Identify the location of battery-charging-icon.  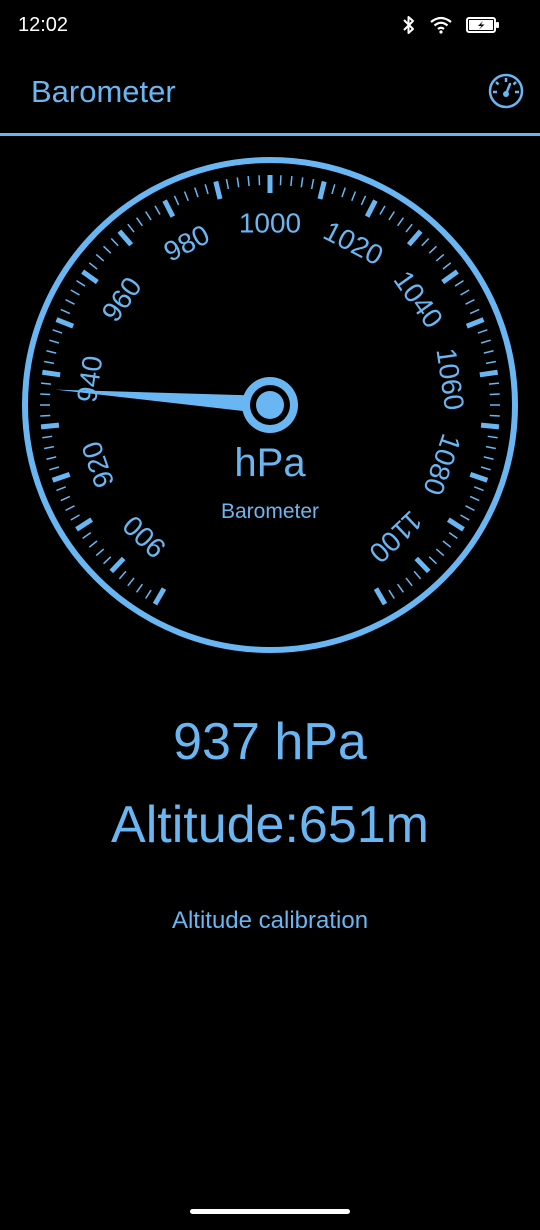
(483, 27).